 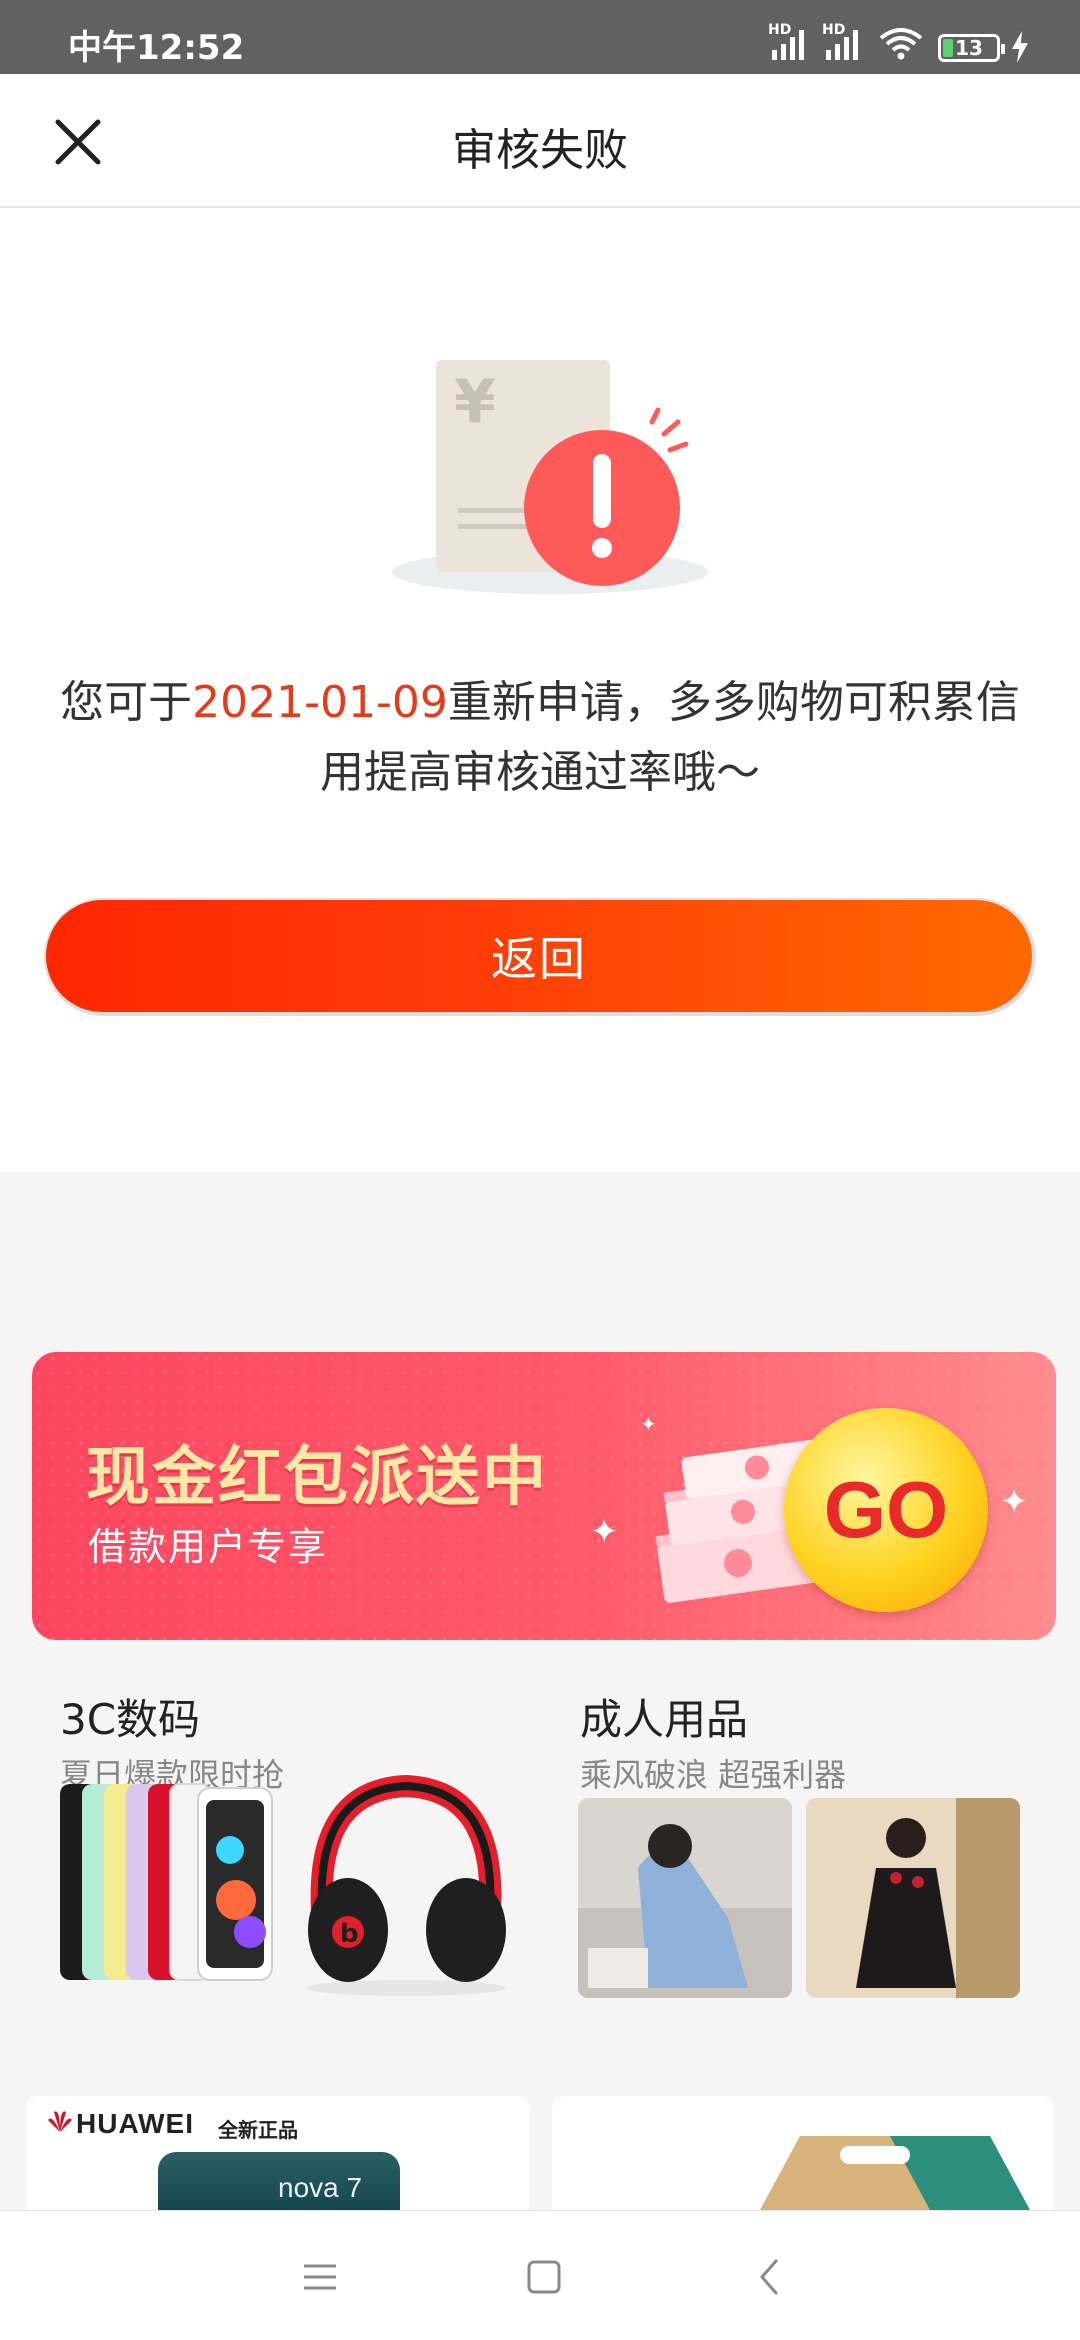 I want to click on page-title: 审核失败, so click(x=540, y=150).